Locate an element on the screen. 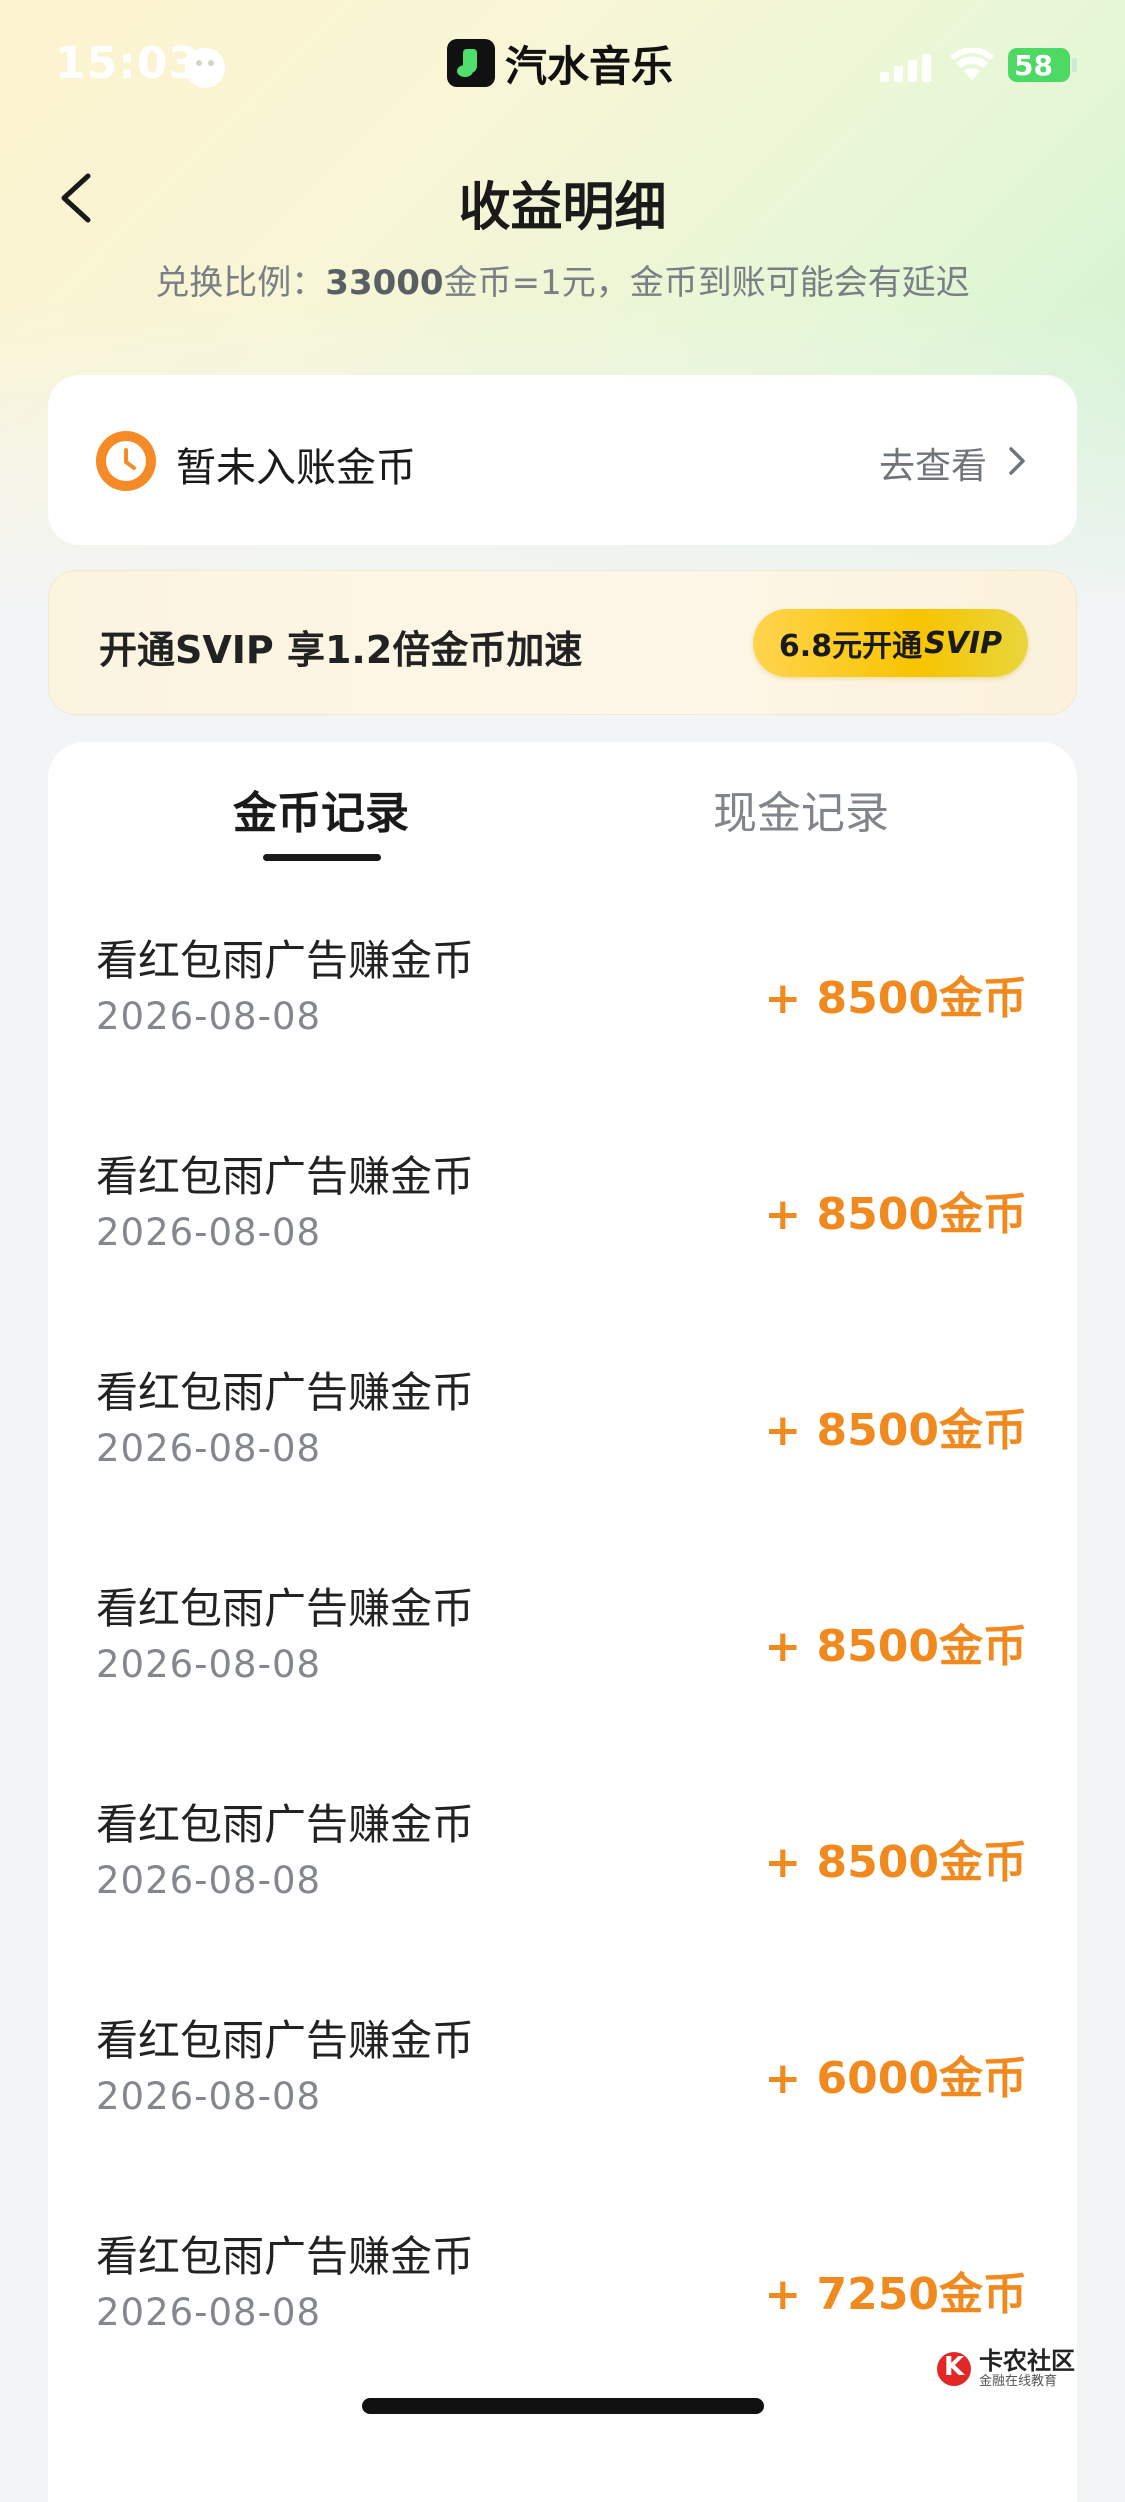 The width and height of the screenshot is (1125, 2502). status-bar: 15:03 汽水音乐 58 is located at coordinates (562, 67).